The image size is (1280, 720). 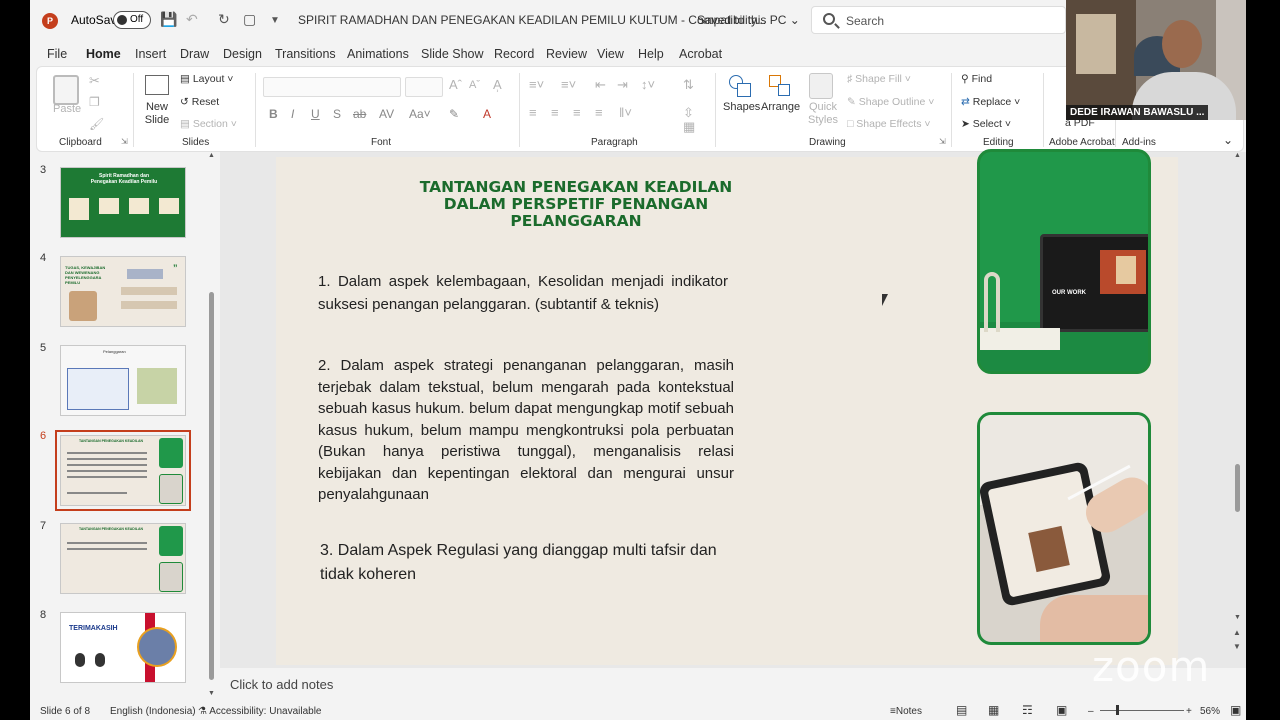 I want to click on italic-icon: I, so click(x=292, y=114).